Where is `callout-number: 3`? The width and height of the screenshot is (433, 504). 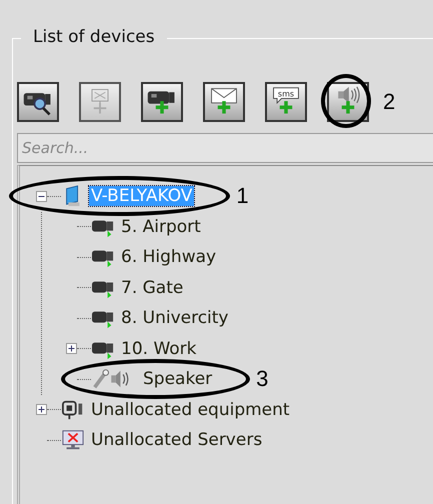
callout-number: 3 is located at coordinates (262, 379).